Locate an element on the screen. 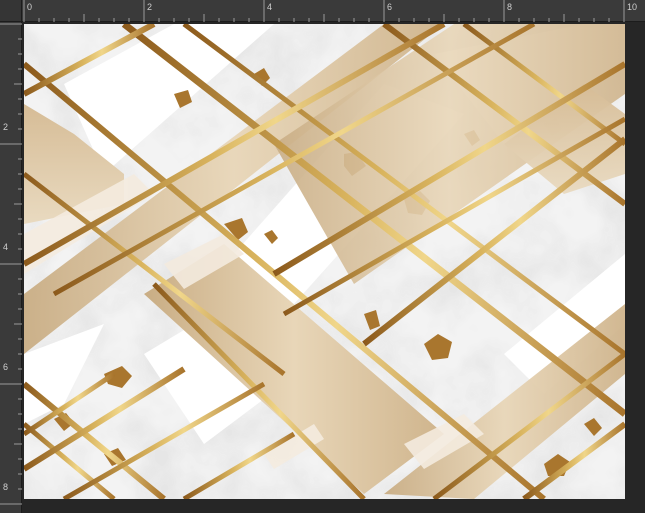  horizontal-ruler: 0 2 4 6 8 10 is located at coordinates (333, 11).